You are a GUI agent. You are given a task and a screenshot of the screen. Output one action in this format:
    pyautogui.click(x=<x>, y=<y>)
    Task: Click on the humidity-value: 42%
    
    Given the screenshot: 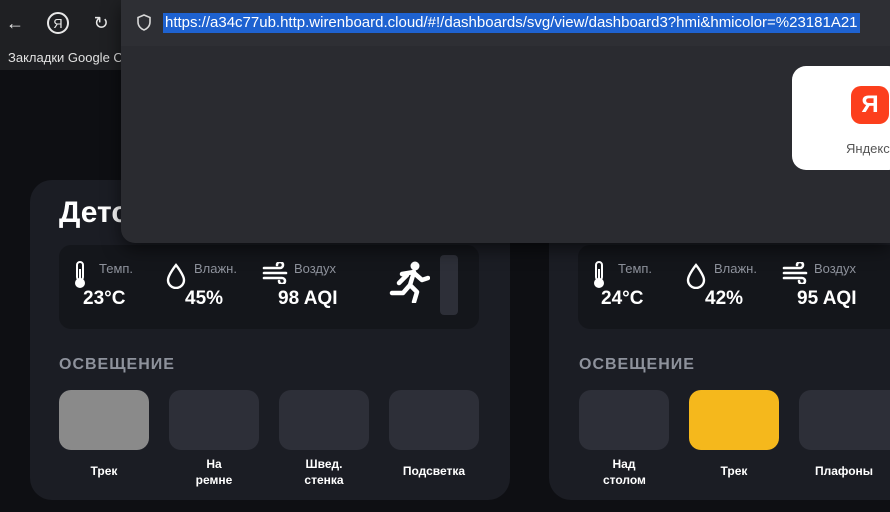 What is the action you would take?
    pyautogui.click(x=724, y=298)
    